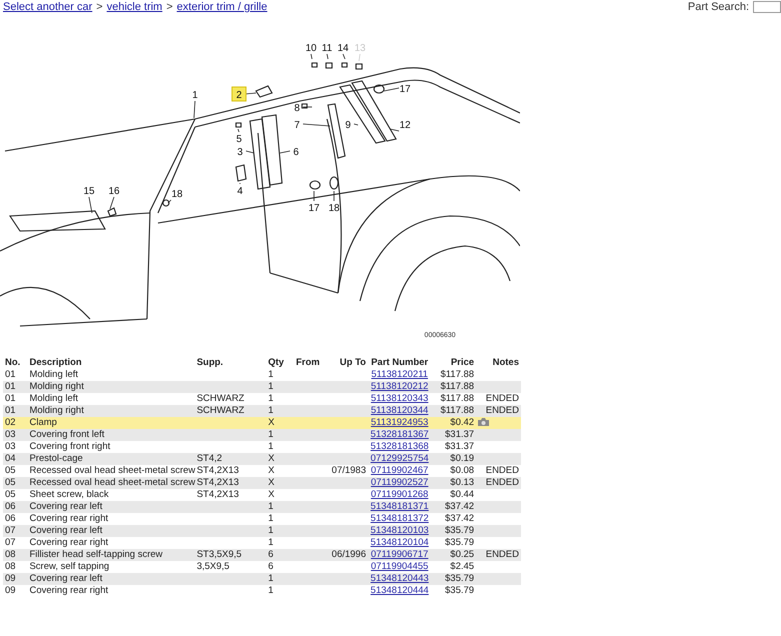  Describe the element at coordinates (15, 495) in the screenshot. I see `table-cell: 05` at that location.